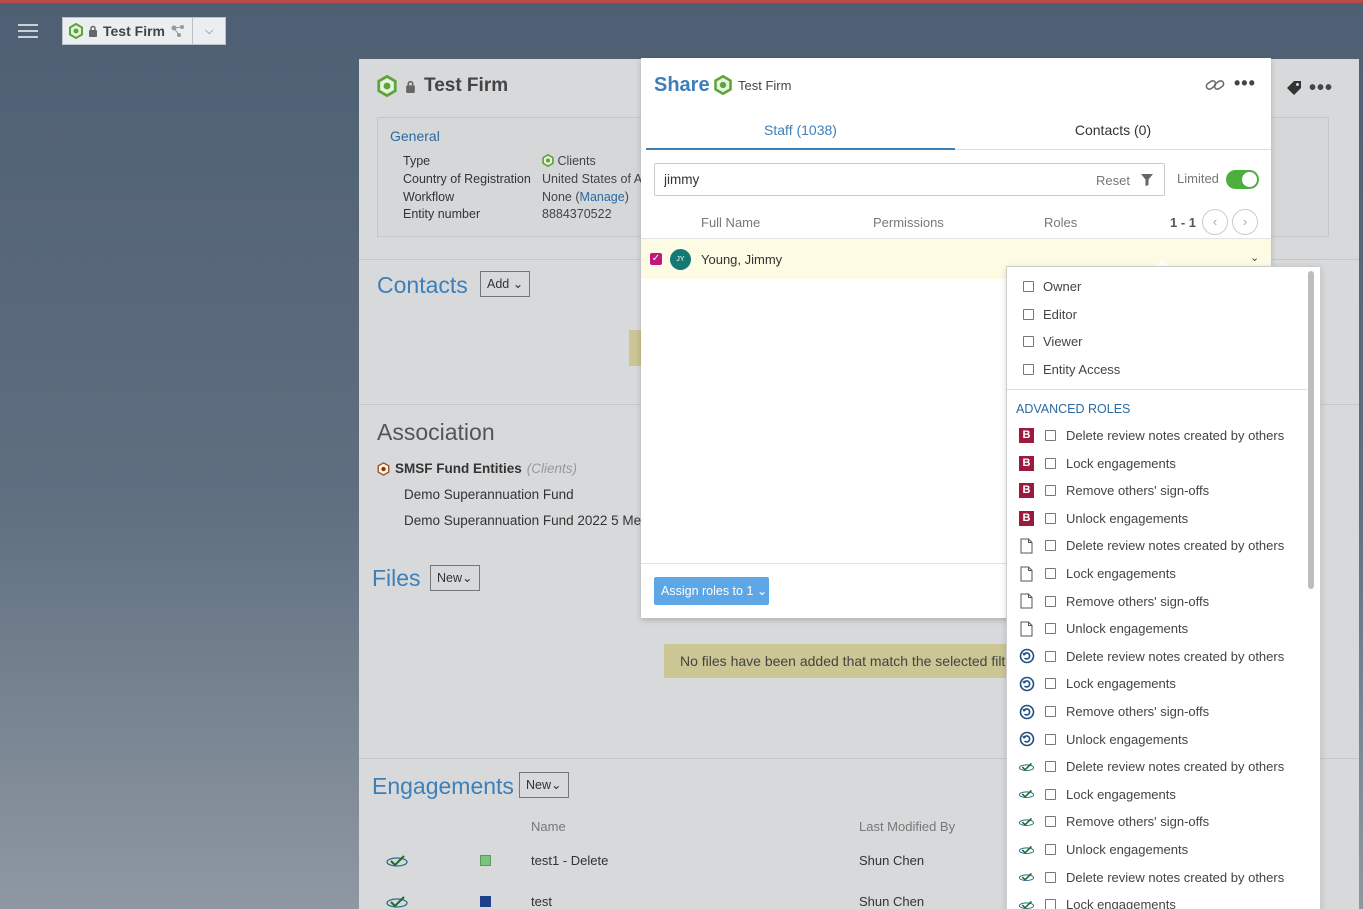  What do you see at coordinates (526, 520) in the screenshot?
I see `association-item: Demo Superannuation Fund 2022 5 Men` at bounding box center [526, 520].